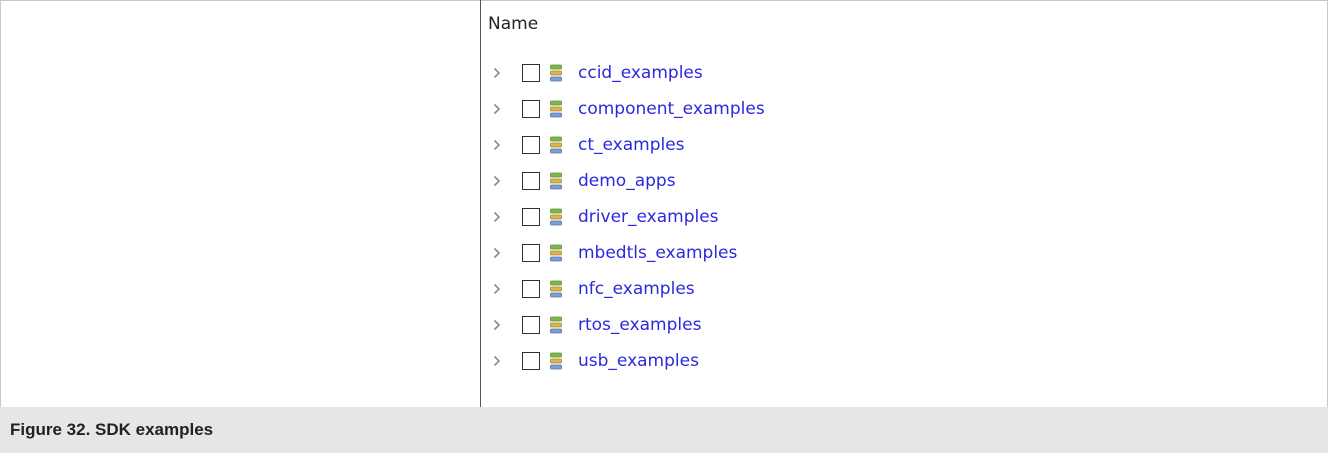 The width and height of the screenshot is (1328, 453). I want to click on column-header-name: Name, so click(513, 24).